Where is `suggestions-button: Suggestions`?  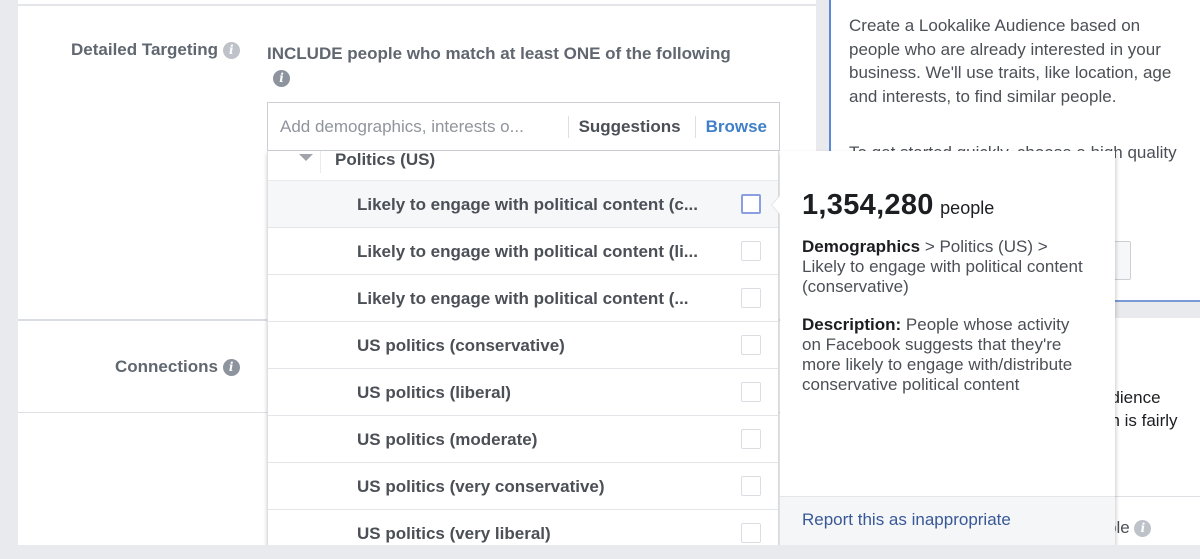 suggestions-button: Suggestions is located at coordinates (632, 127).